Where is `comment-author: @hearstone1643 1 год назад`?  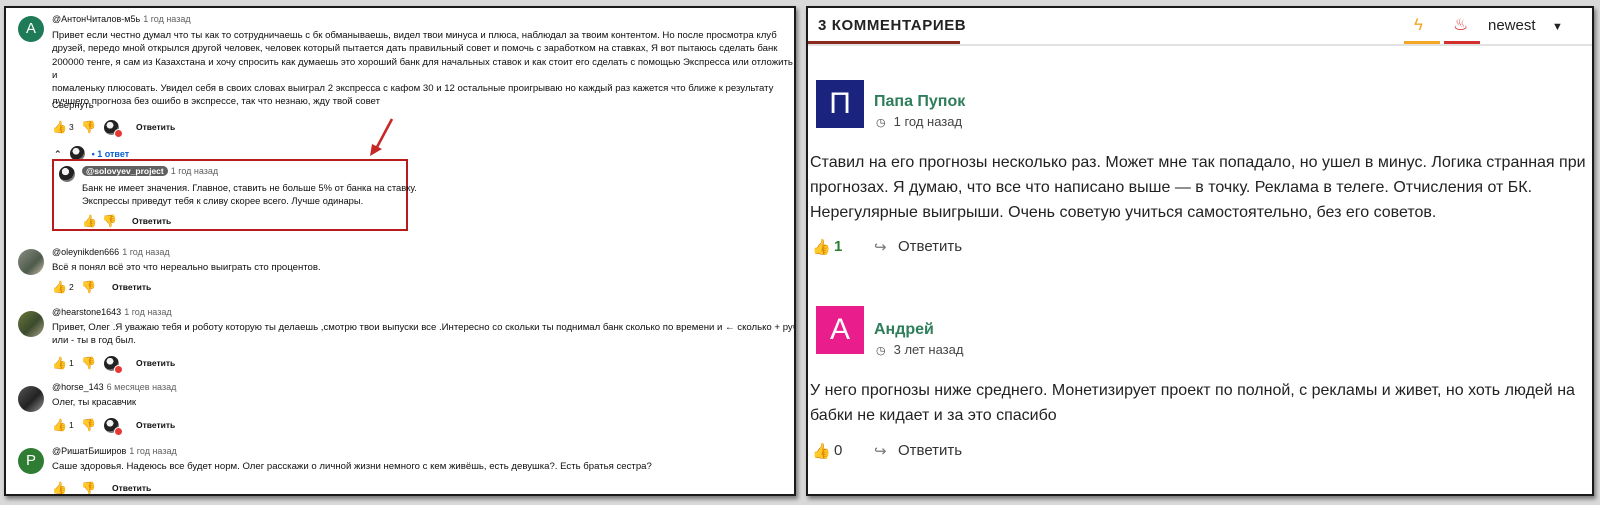
comment-author: @hearstone1643 1 год назад is located at coordinates (112, 312).